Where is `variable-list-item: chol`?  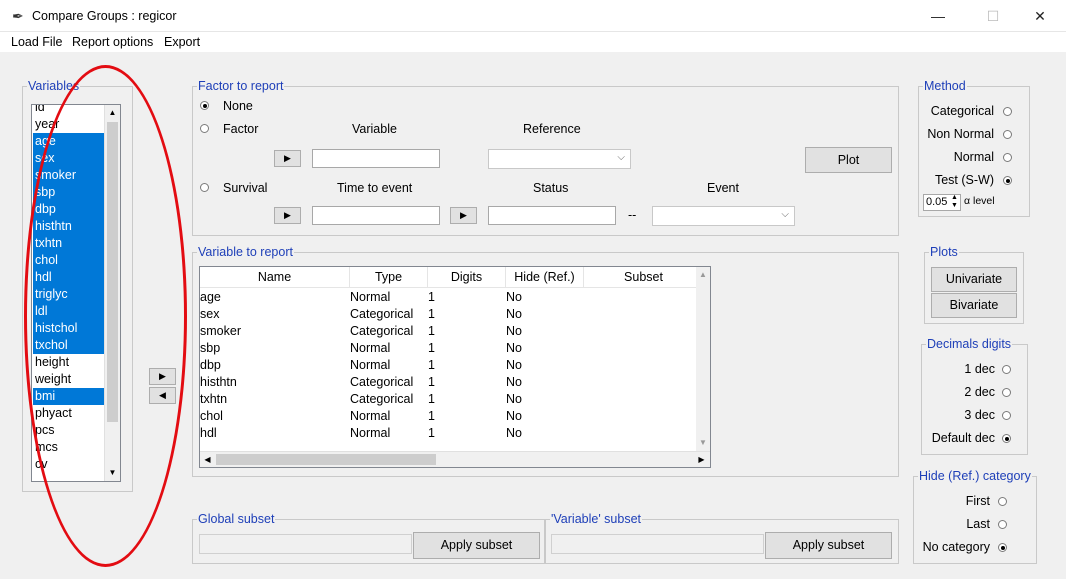 variable-list-item: chol is located at coordinates (69, 260).